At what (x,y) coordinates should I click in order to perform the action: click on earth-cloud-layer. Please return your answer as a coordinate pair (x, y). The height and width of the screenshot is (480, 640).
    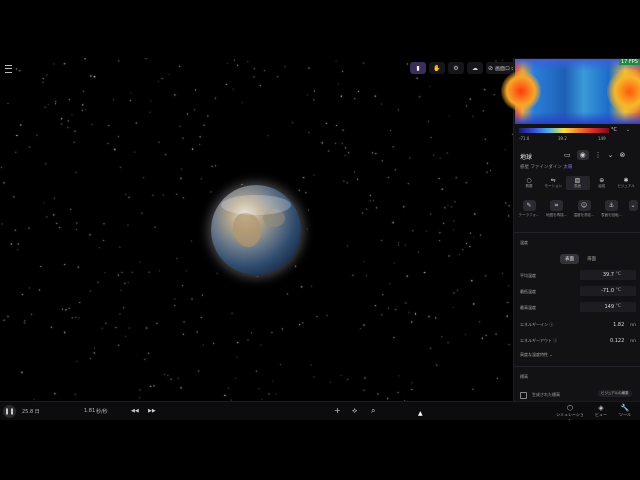
    Looking at the image, I should click on (256, 205).